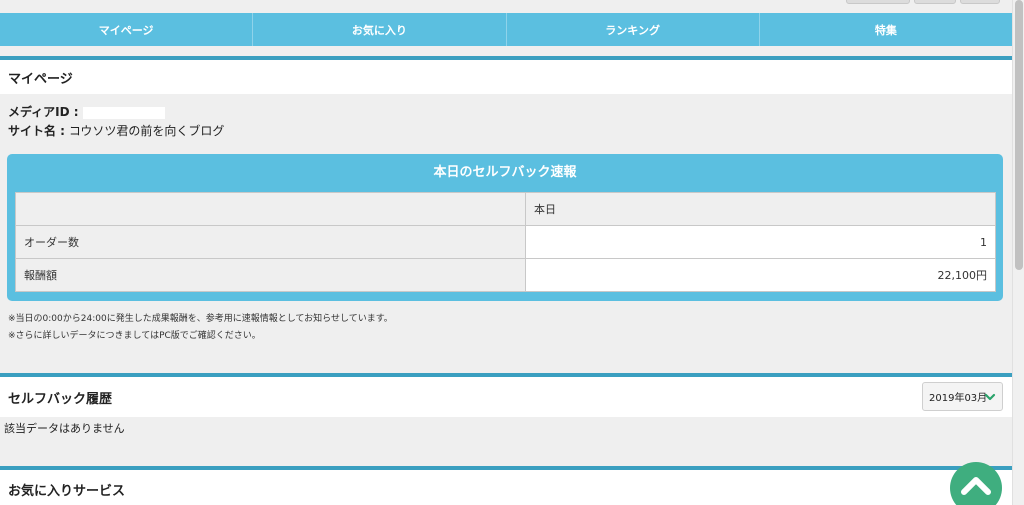 The image size is (1024, 505). What do you see at coordinates (146, 131) in the screenshot?
I see `site-name-value: コウソツ君の前を向くブログ` at bounding box center [146, 131].